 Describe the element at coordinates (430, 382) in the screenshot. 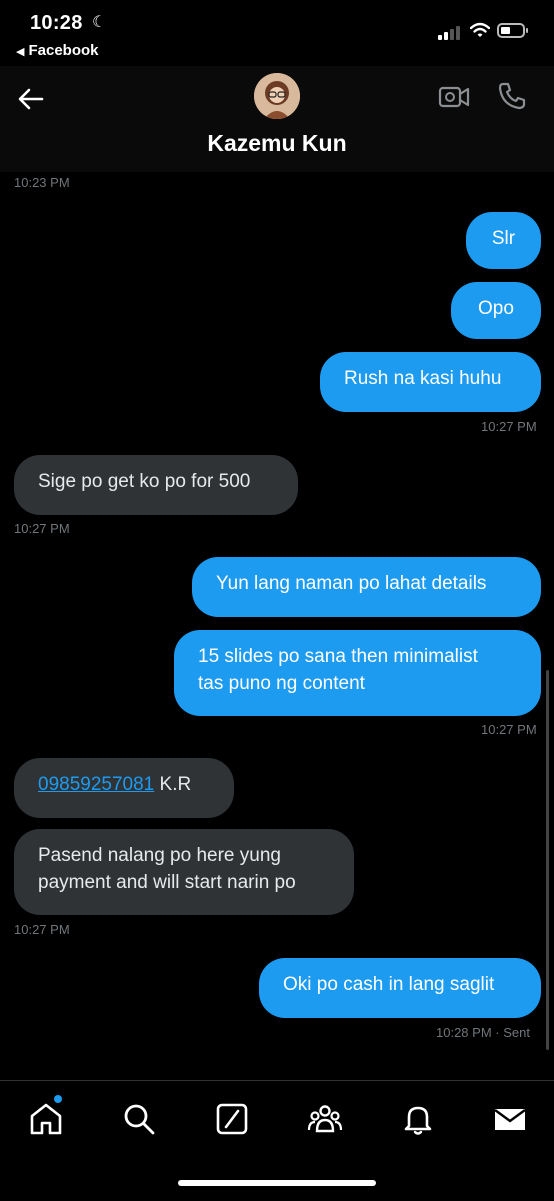

I see `outgoing-message: Rush na kasi huhu` at that location.